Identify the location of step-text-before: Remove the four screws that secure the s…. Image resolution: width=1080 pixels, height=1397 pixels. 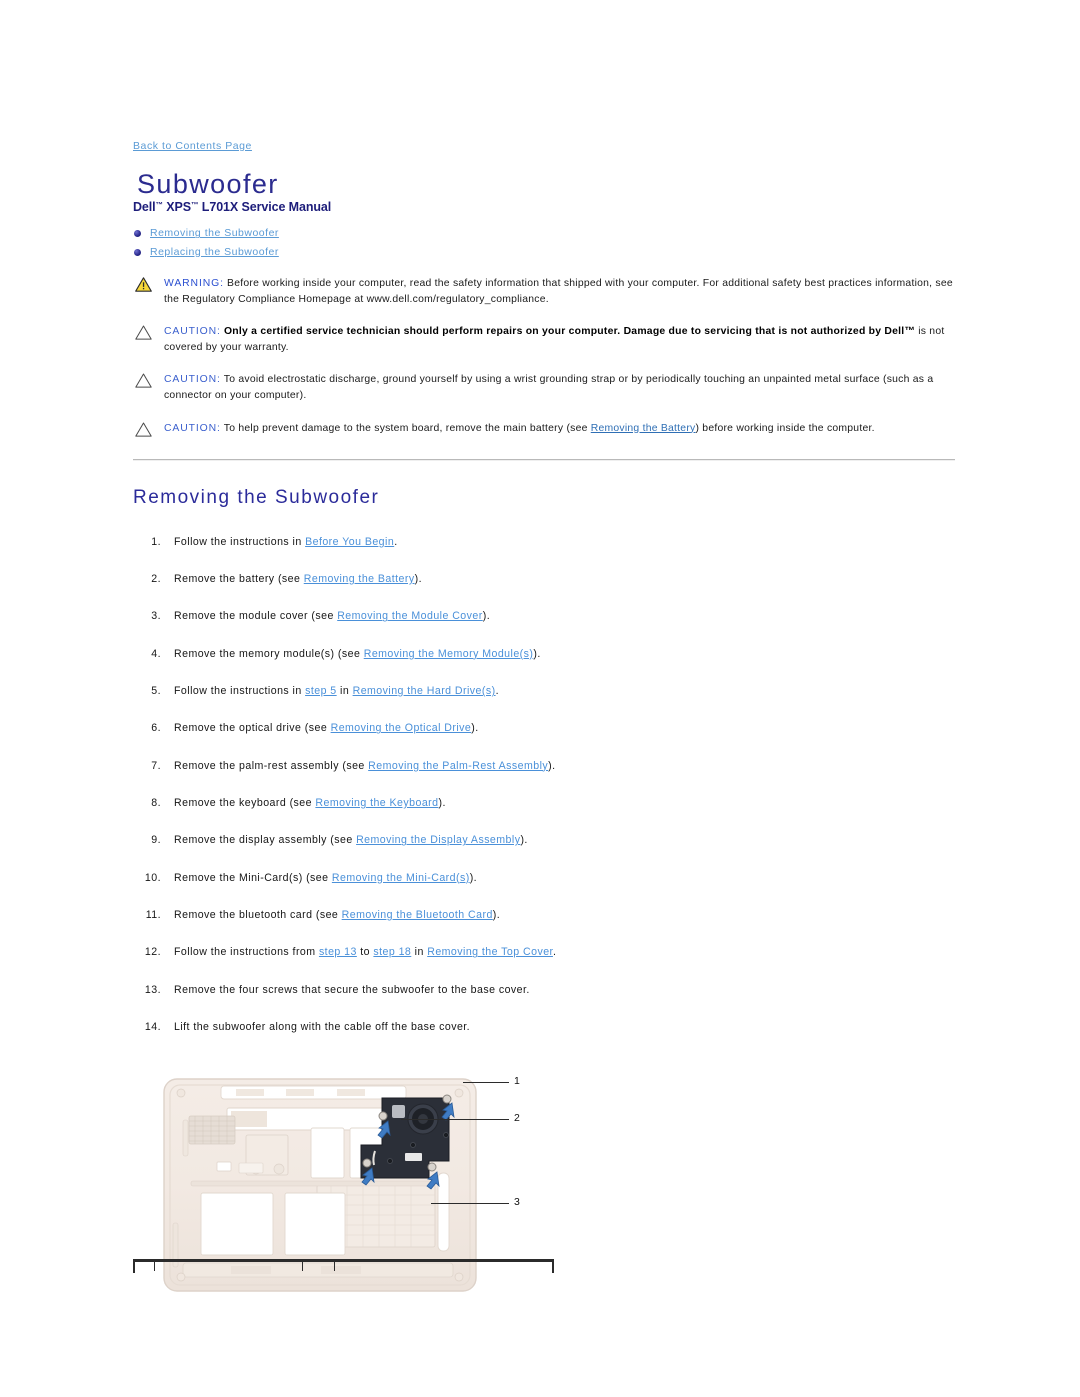
(352, 989).